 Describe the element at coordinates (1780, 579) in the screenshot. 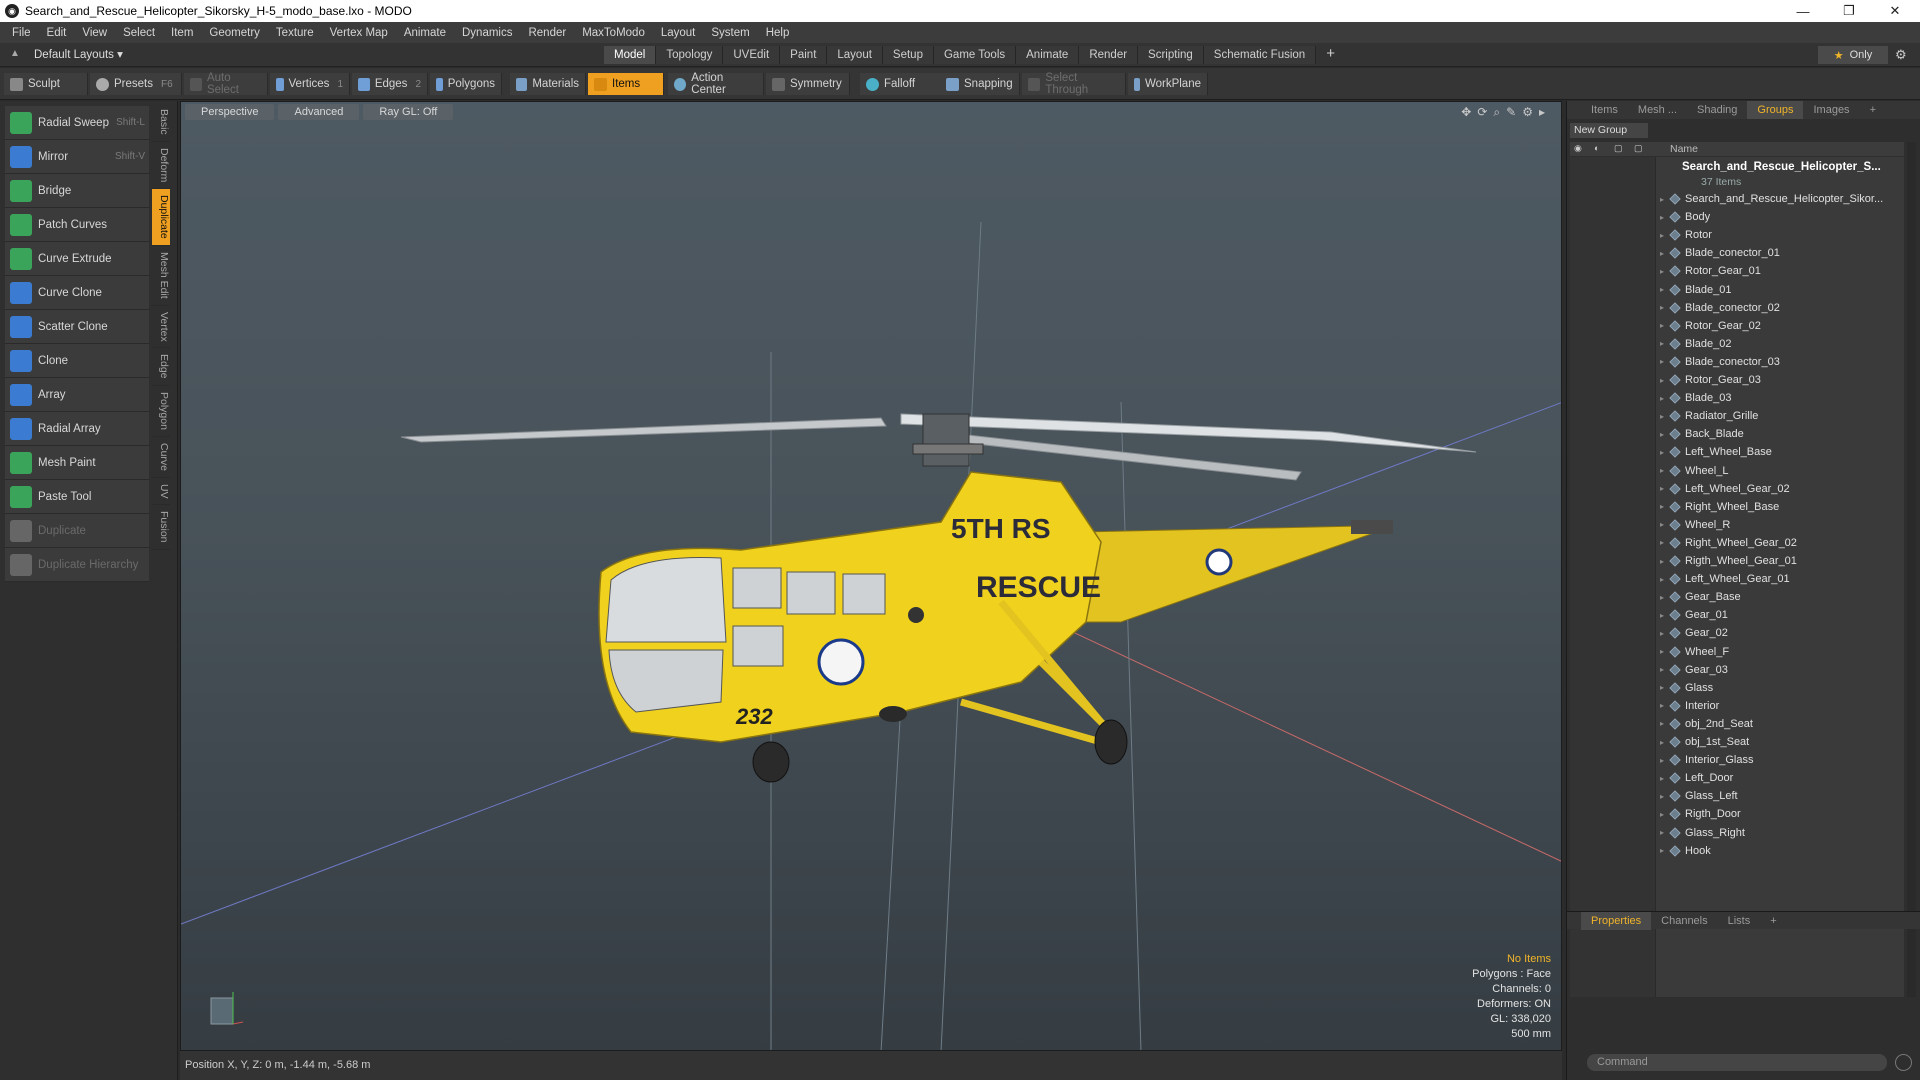

I see `list-item: ▸ Left_Wheel_Gear_01` at that location.